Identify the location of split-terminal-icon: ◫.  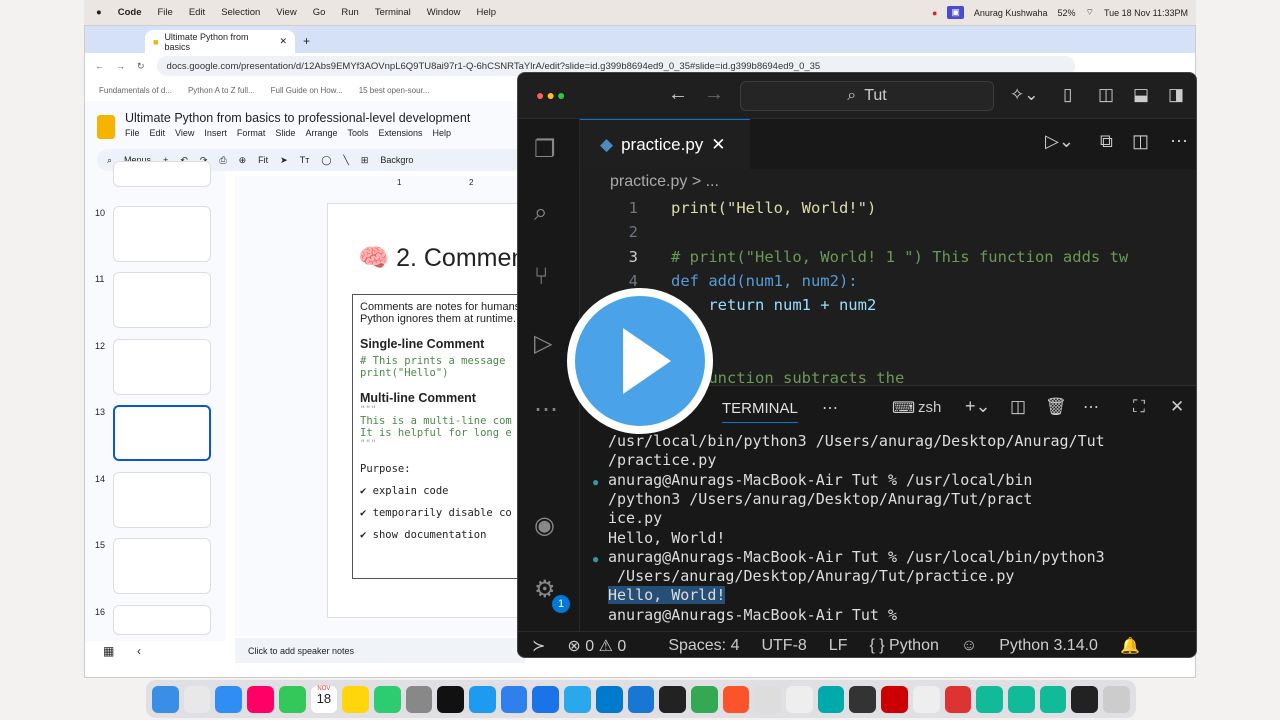
(1018, 407).